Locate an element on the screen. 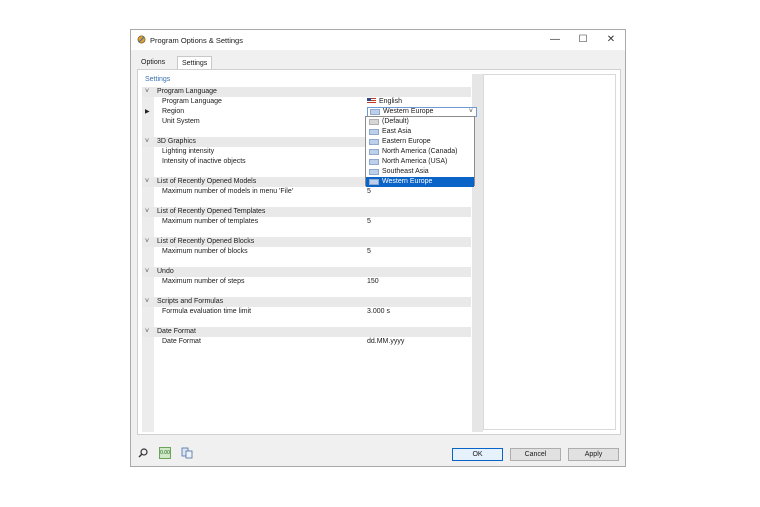 This screenshot has width=760, height=507. search-icon is located at coordinates (143, 453).